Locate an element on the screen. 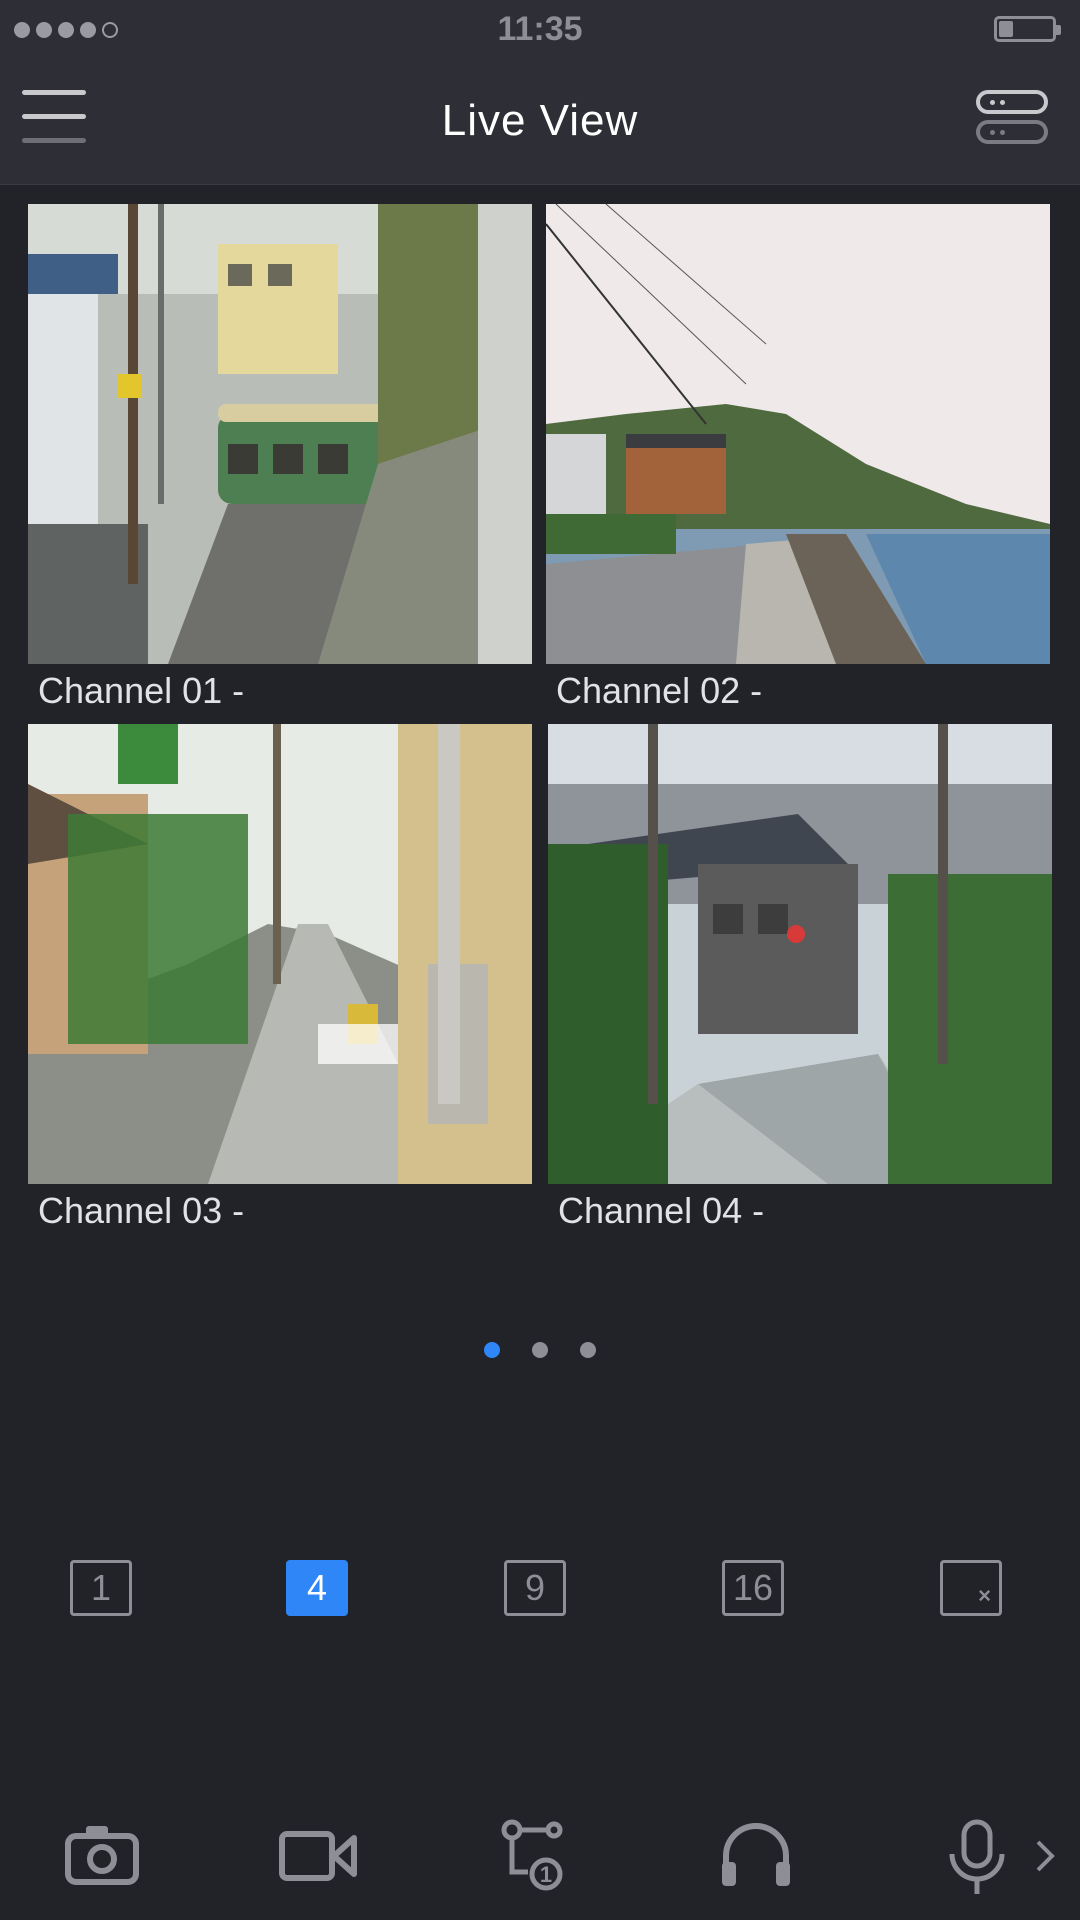  channel-tile-1: Channel 01 - is located at coordinates (280, 457).